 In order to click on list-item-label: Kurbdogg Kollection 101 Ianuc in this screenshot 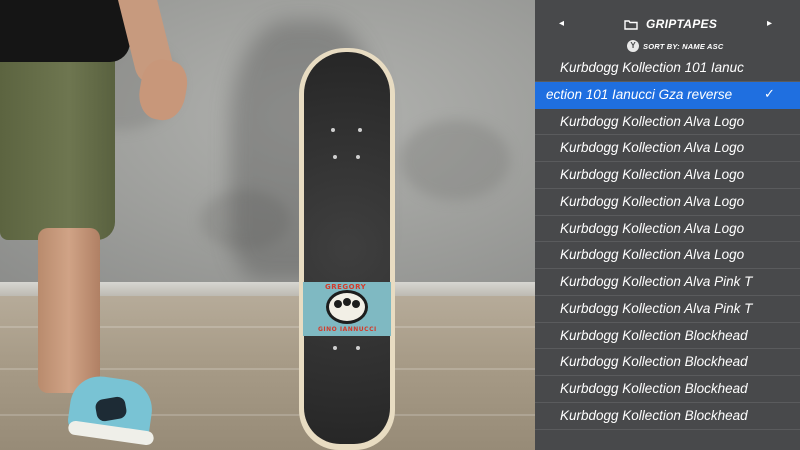, I will do `click(652, 67)`.